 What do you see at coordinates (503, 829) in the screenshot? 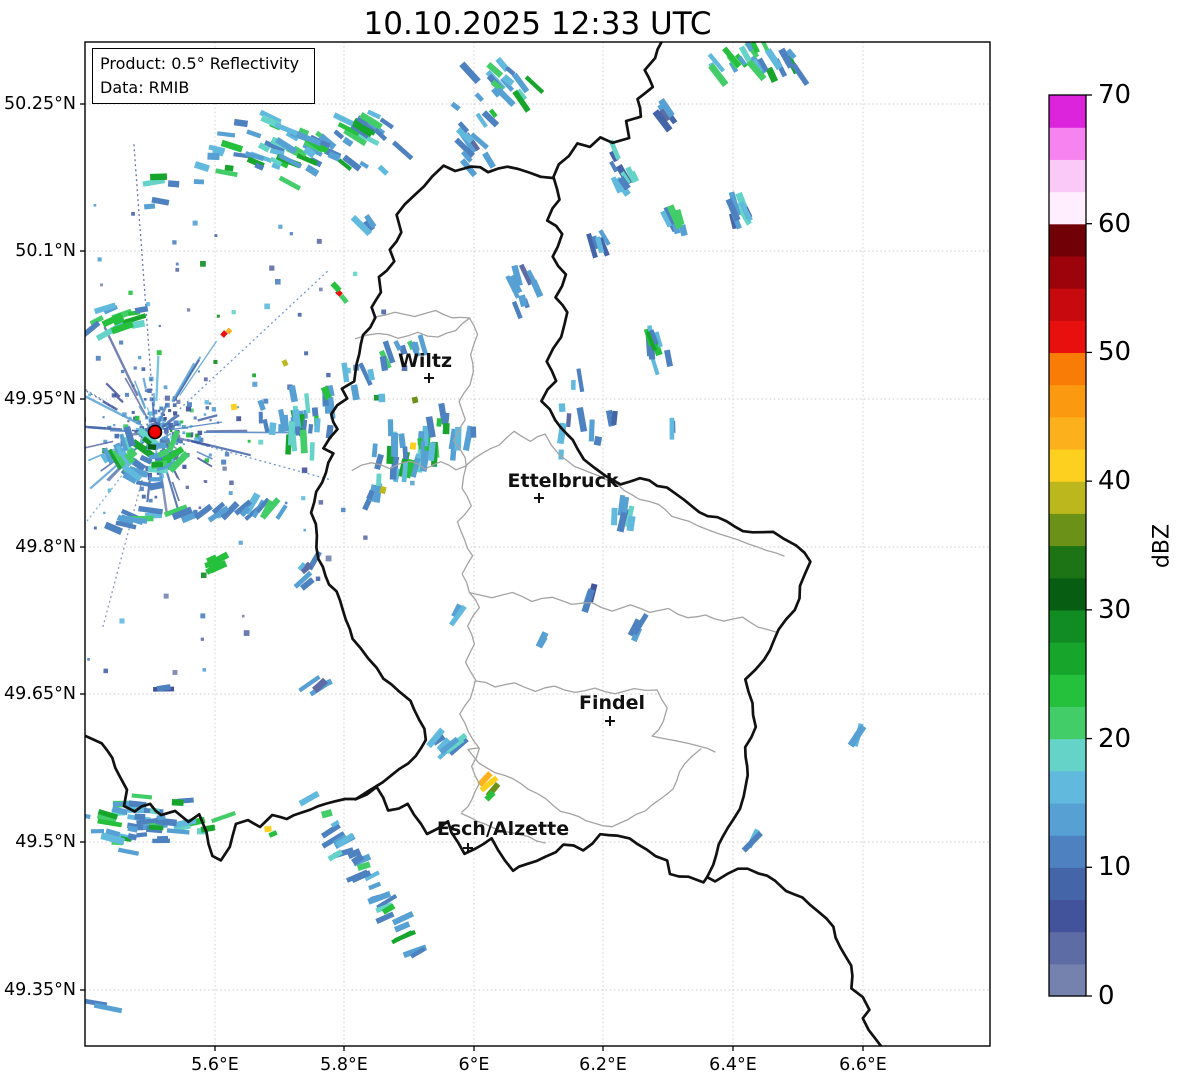
I see `city-label: Esch/Alzette` at bounding box center [503, 829].